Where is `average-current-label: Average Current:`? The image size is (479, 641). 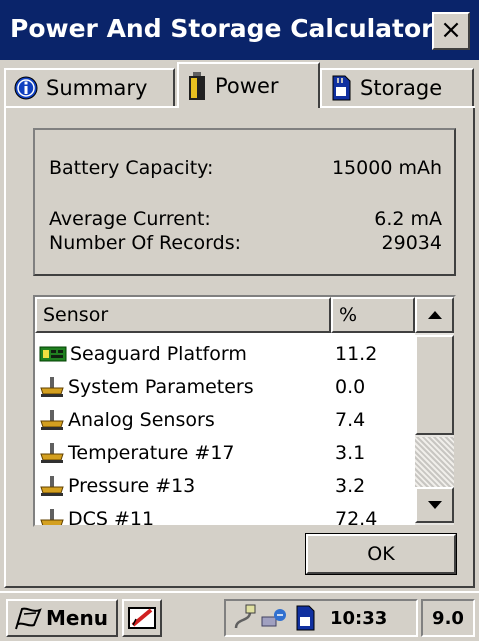
average-current-label: Average Current: is located at coordinates (130, 219).